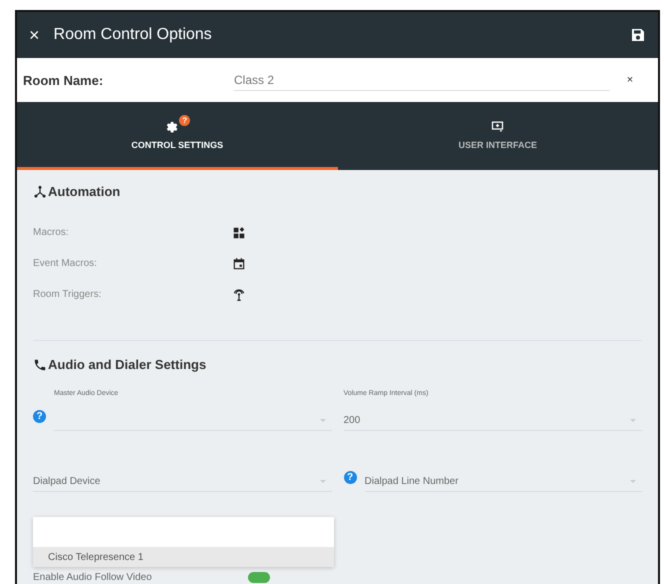  What do you see at coordinates (51, 232) in the screenshot?
I see `row-label: Macros:` at bounding box center [51, 232].